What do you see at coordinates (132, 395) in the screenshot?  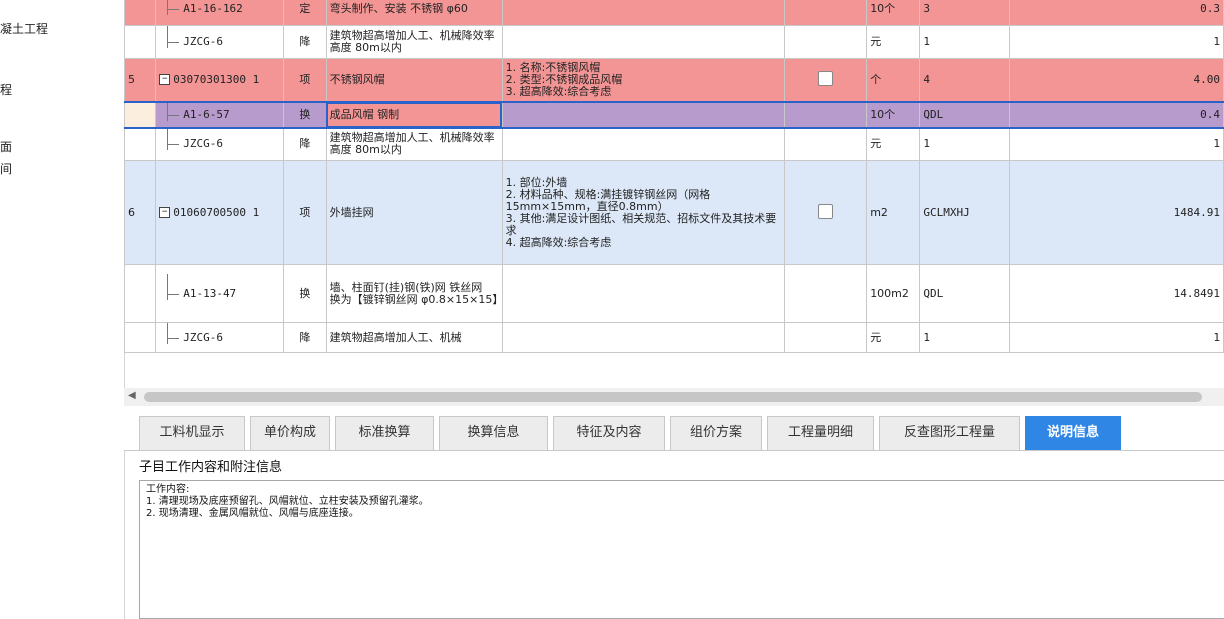 I see `scroll-left-icon: ◀` at bounding box center [132, 395].